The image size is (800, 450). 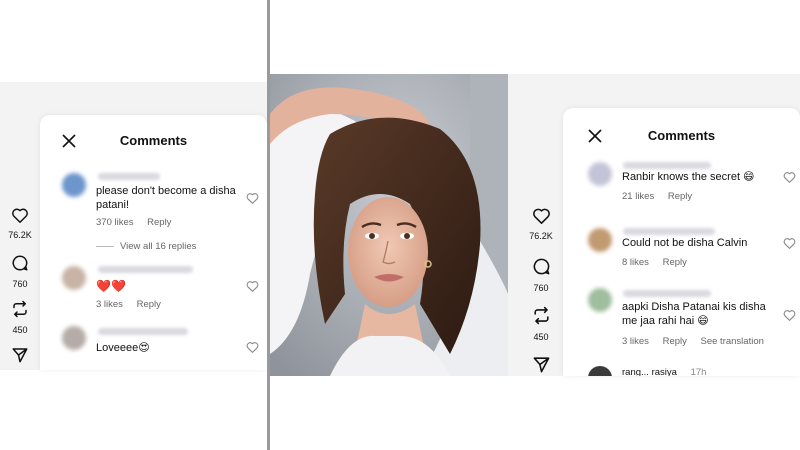 I want to click on comment-text: please don't become a disha patani!, so click(x=166, y=198).